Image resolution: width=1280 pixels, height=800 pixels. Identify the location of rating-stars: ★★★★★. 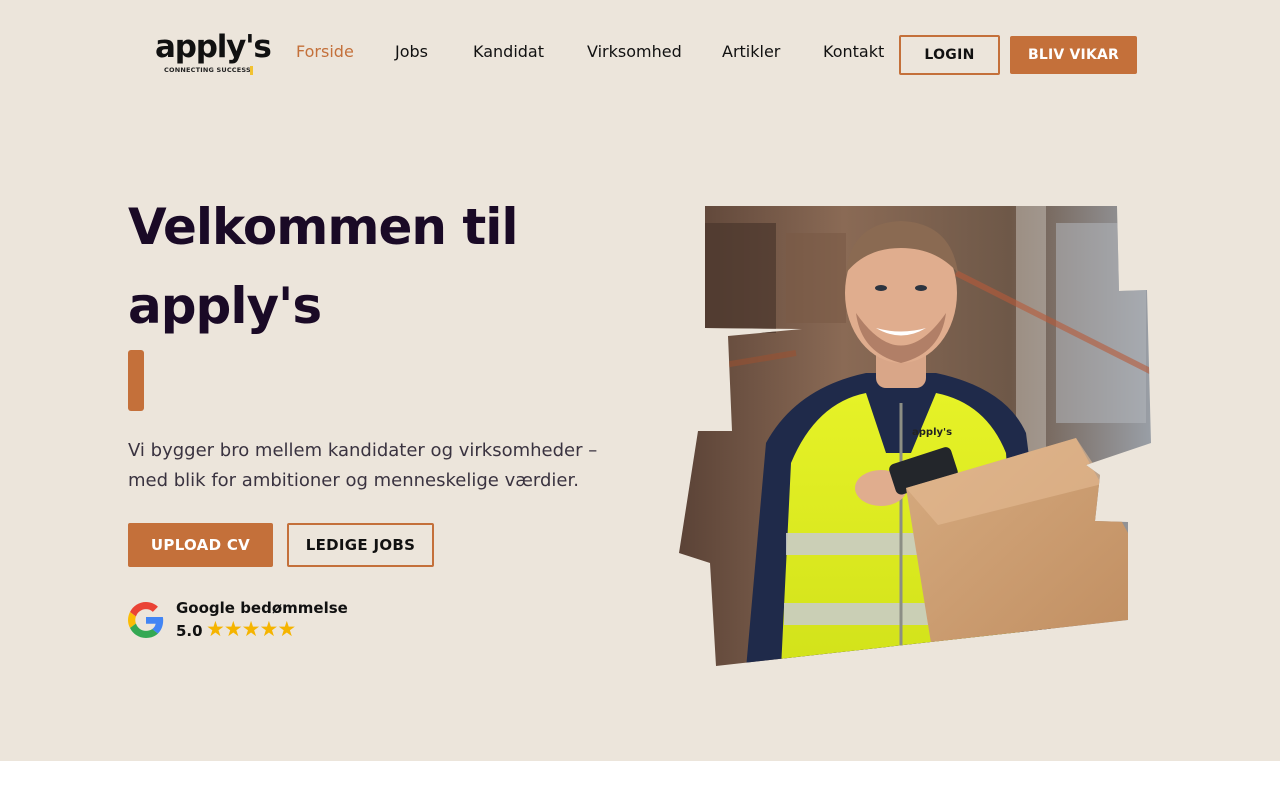
(251, 630).